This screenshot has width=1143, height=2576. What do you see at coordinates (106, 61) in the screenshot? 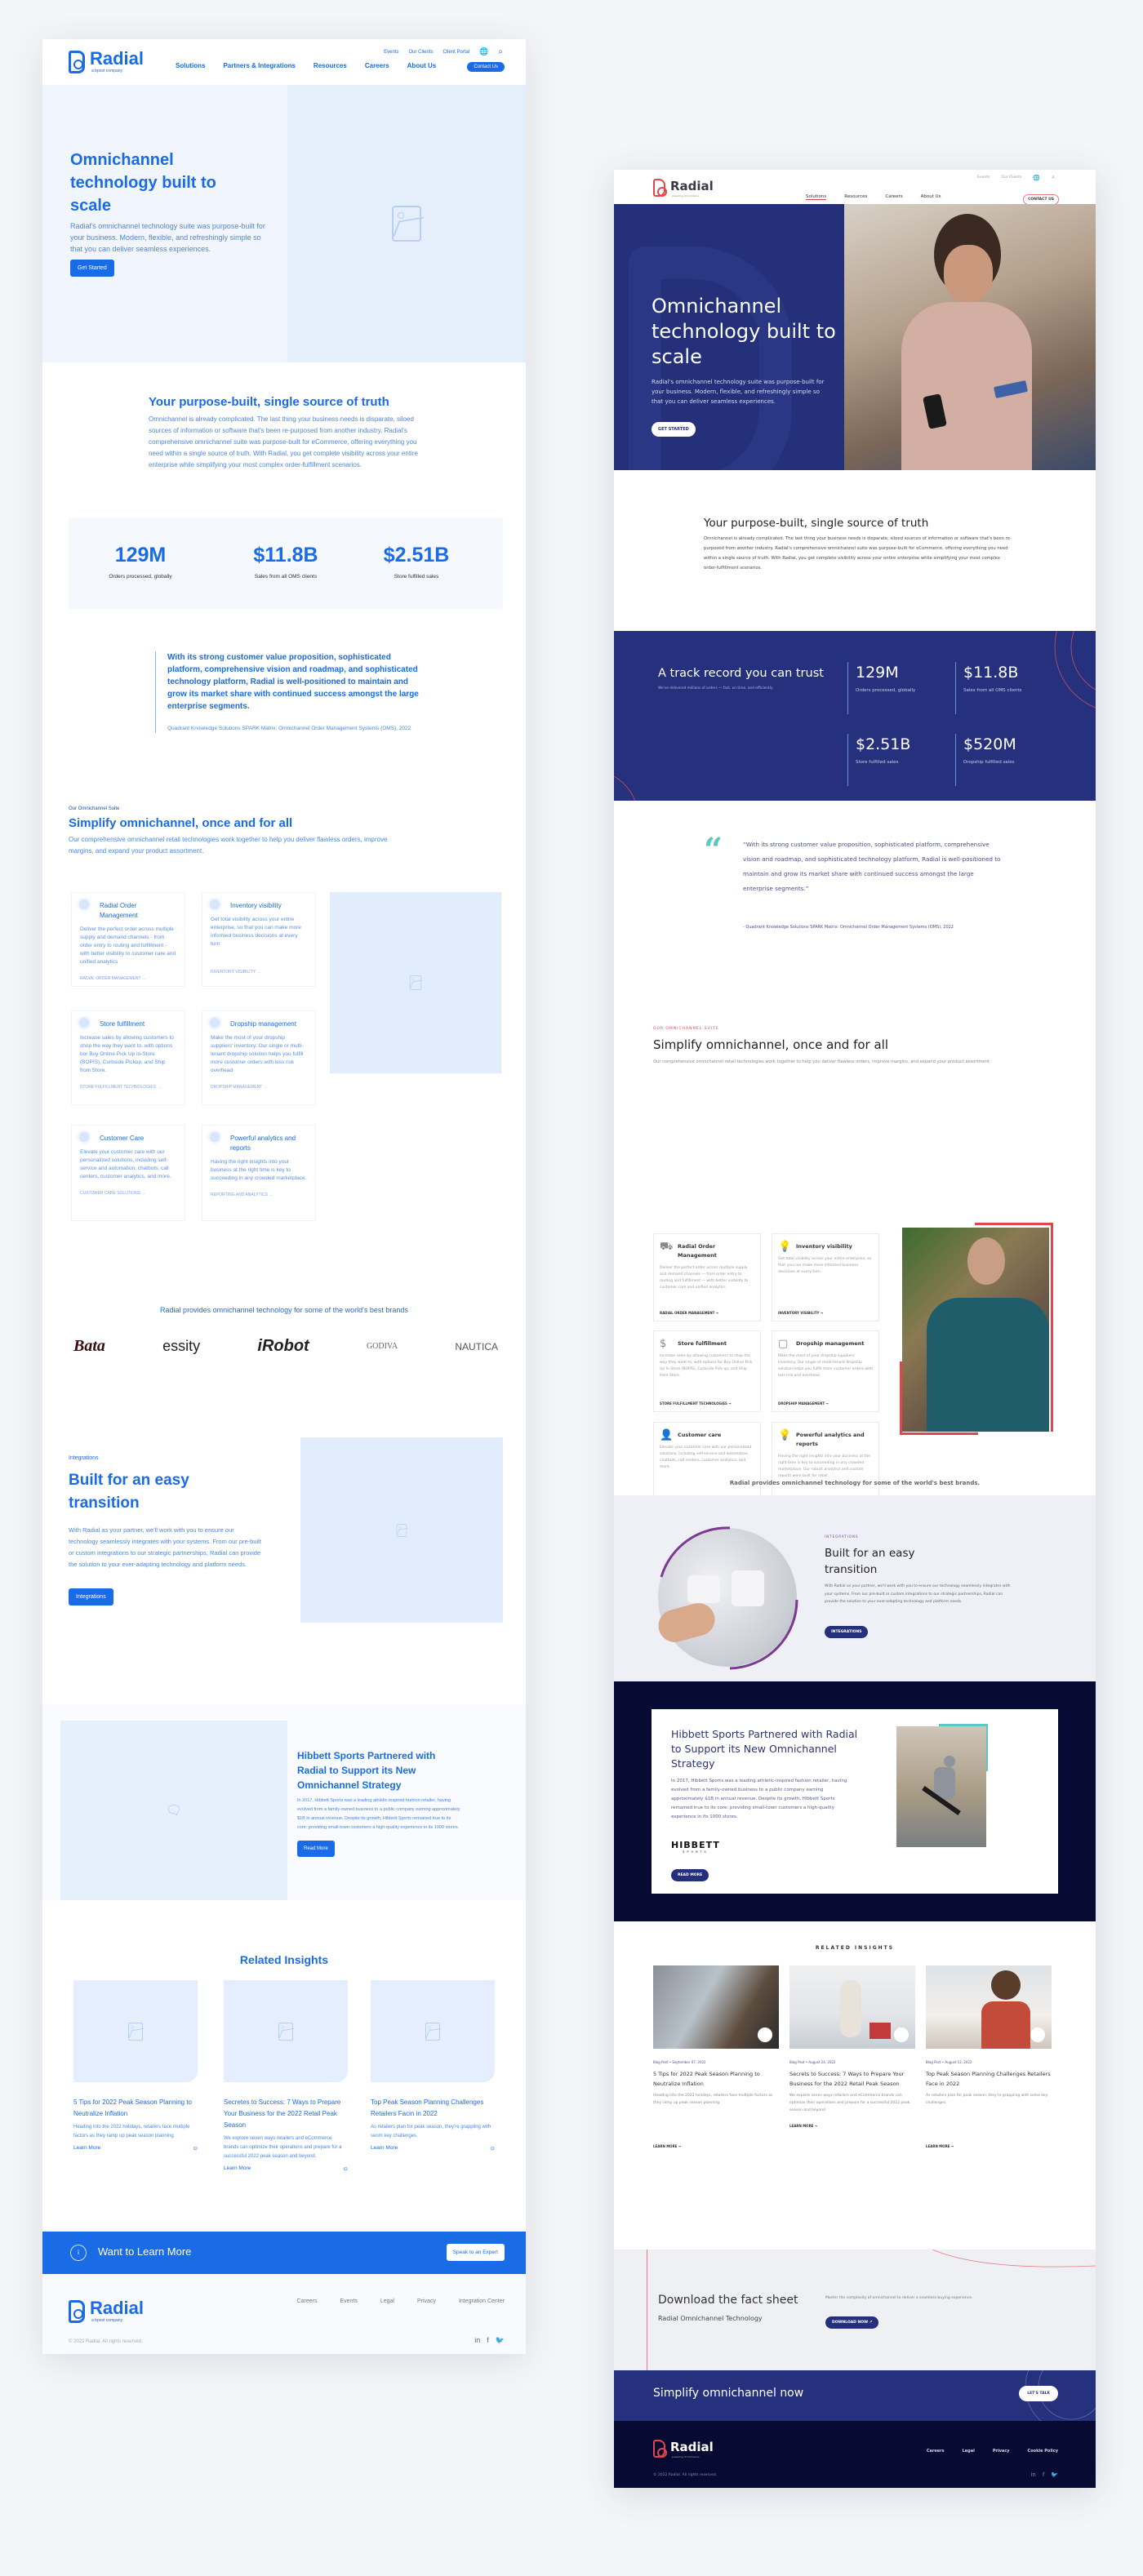
I see `wf-logo: Radial a bpost company` at bounding box center [106, 61].